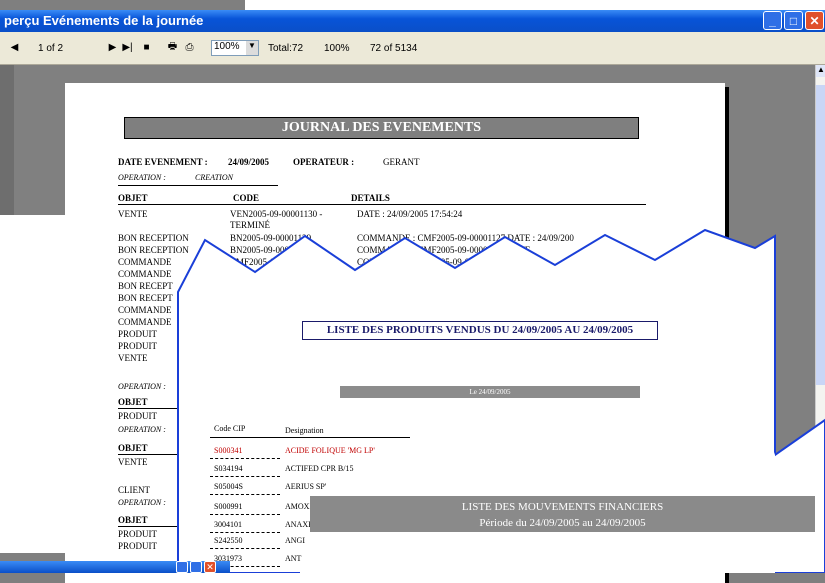 This screenshot has height=583, width=825. What do you see at coordinates (196, 567) in the screenshot?
I see `maximize-icon` at bounding box center [196, 567].